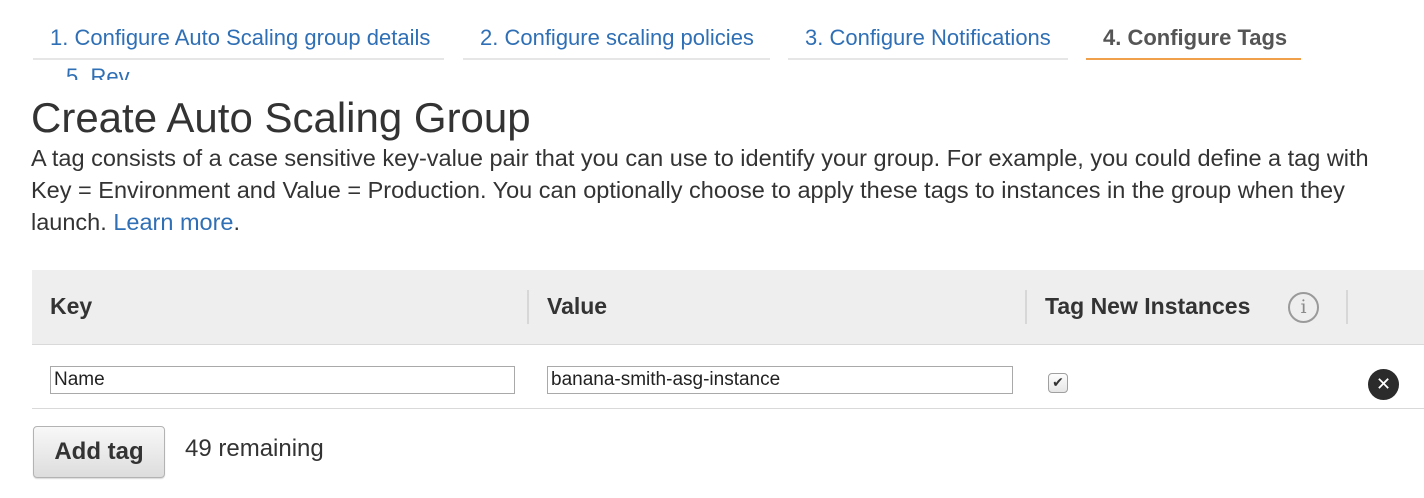  I want to click on column-header-value: Value, so click(577, 306).